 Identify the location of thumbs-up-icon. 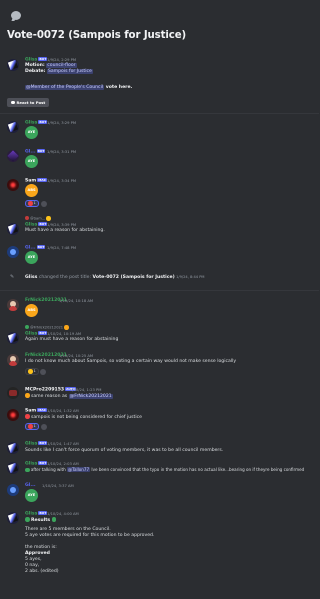
(30, 371).